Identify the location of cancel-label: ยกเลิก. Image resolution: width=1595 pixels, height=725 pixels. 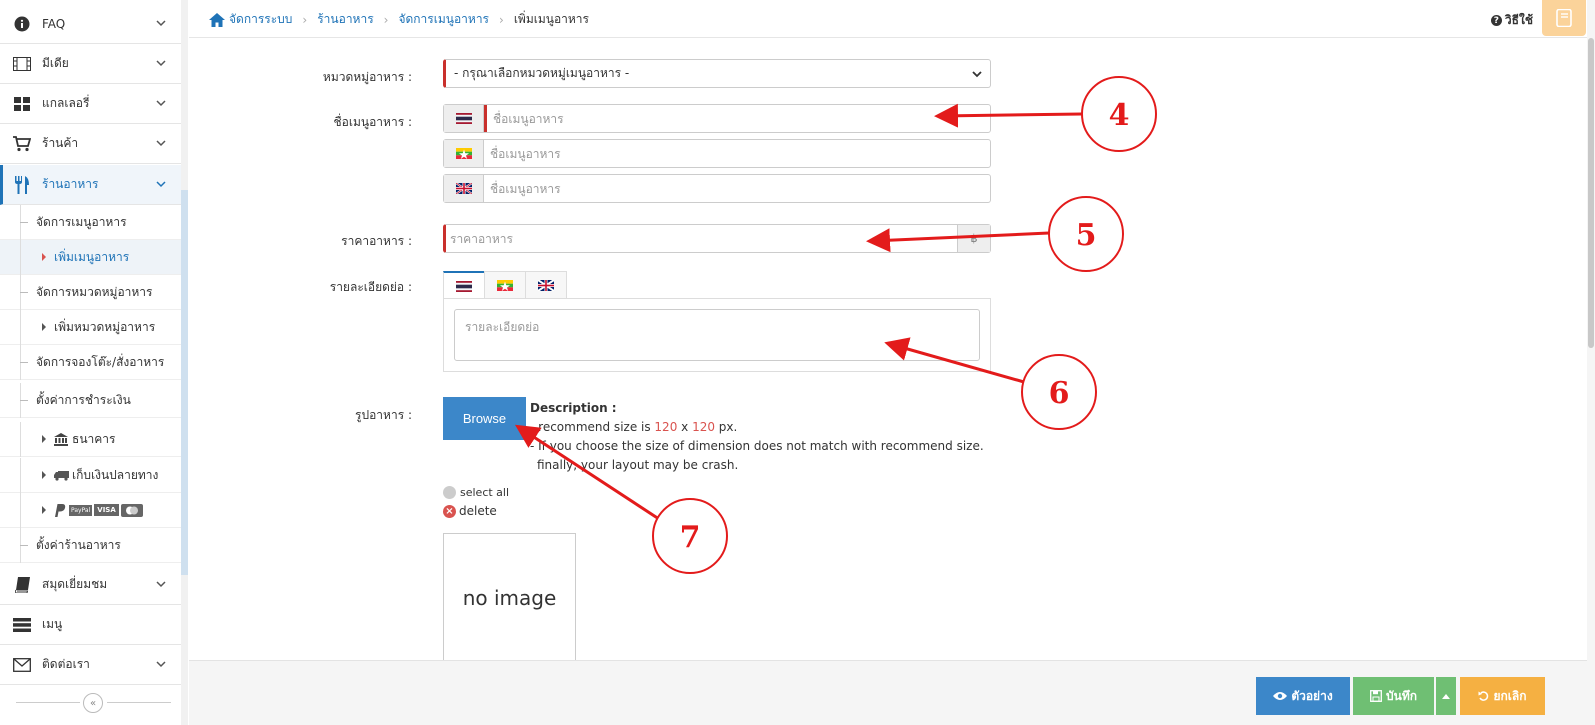
(1510, 695).